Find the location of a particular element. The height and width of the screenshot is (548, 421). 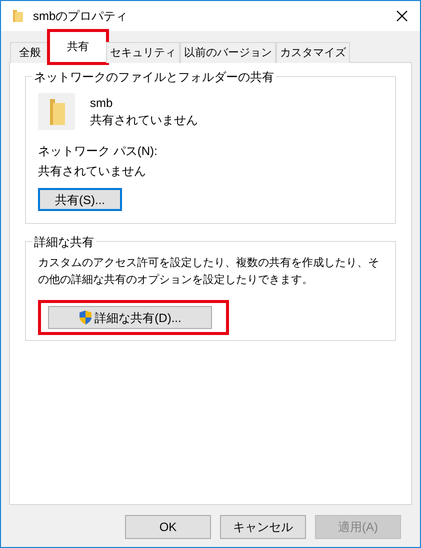

window-title: smbのプロパティ is located at coordinates (80, 16).